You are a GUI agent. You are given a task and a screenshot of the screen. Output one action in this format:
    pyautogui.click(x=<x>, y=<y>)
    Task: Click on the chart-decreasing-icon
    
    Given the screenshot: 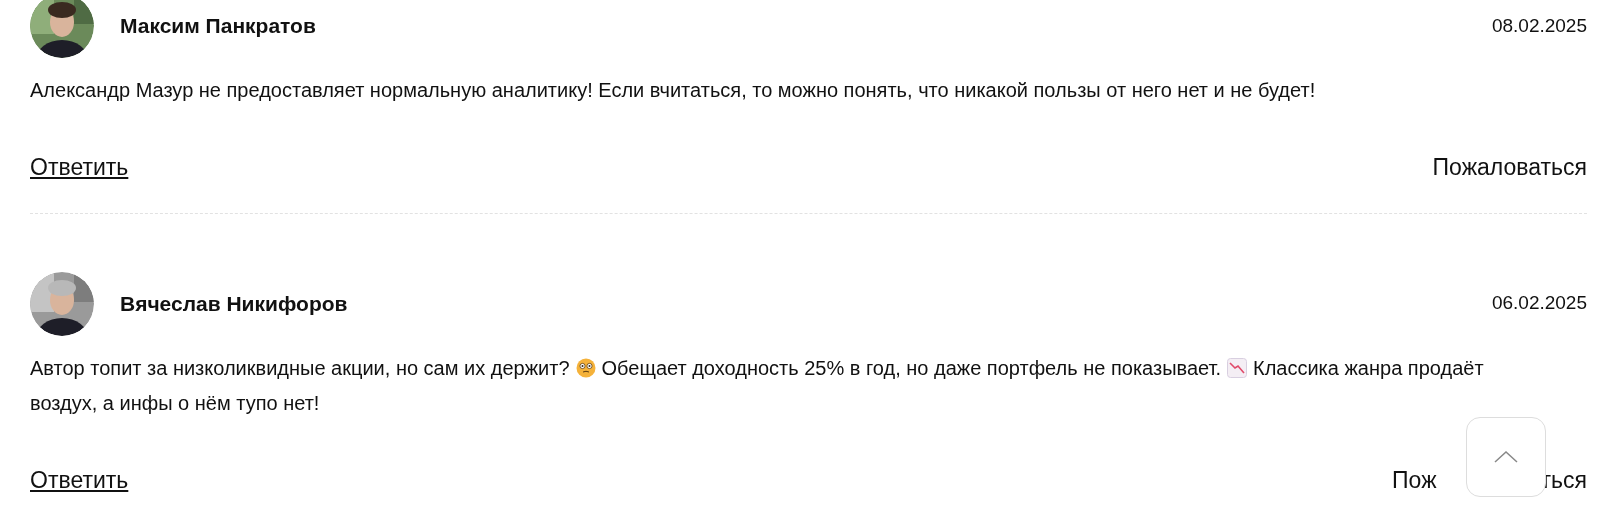 What is the action you would take?
    pyautogui.click(x=1237, y=367)
    